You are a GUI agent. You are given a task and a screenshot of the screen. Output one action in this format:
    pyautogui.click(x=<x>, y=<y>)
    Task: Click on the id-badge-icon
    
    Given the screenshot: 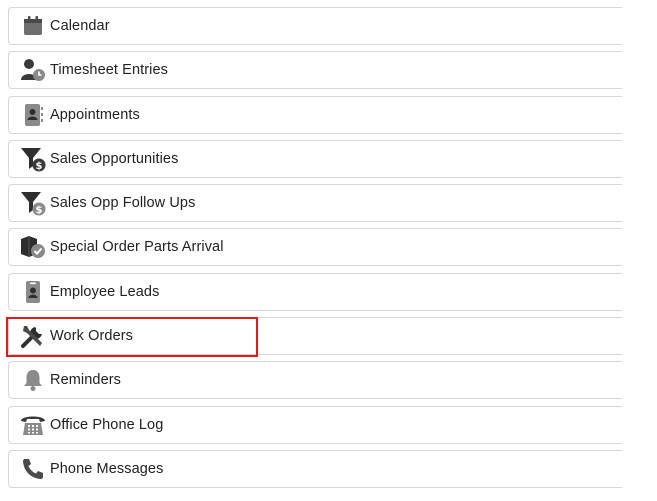 What is the action you would take?
    pyautogui.click(x=33, y=292)
    